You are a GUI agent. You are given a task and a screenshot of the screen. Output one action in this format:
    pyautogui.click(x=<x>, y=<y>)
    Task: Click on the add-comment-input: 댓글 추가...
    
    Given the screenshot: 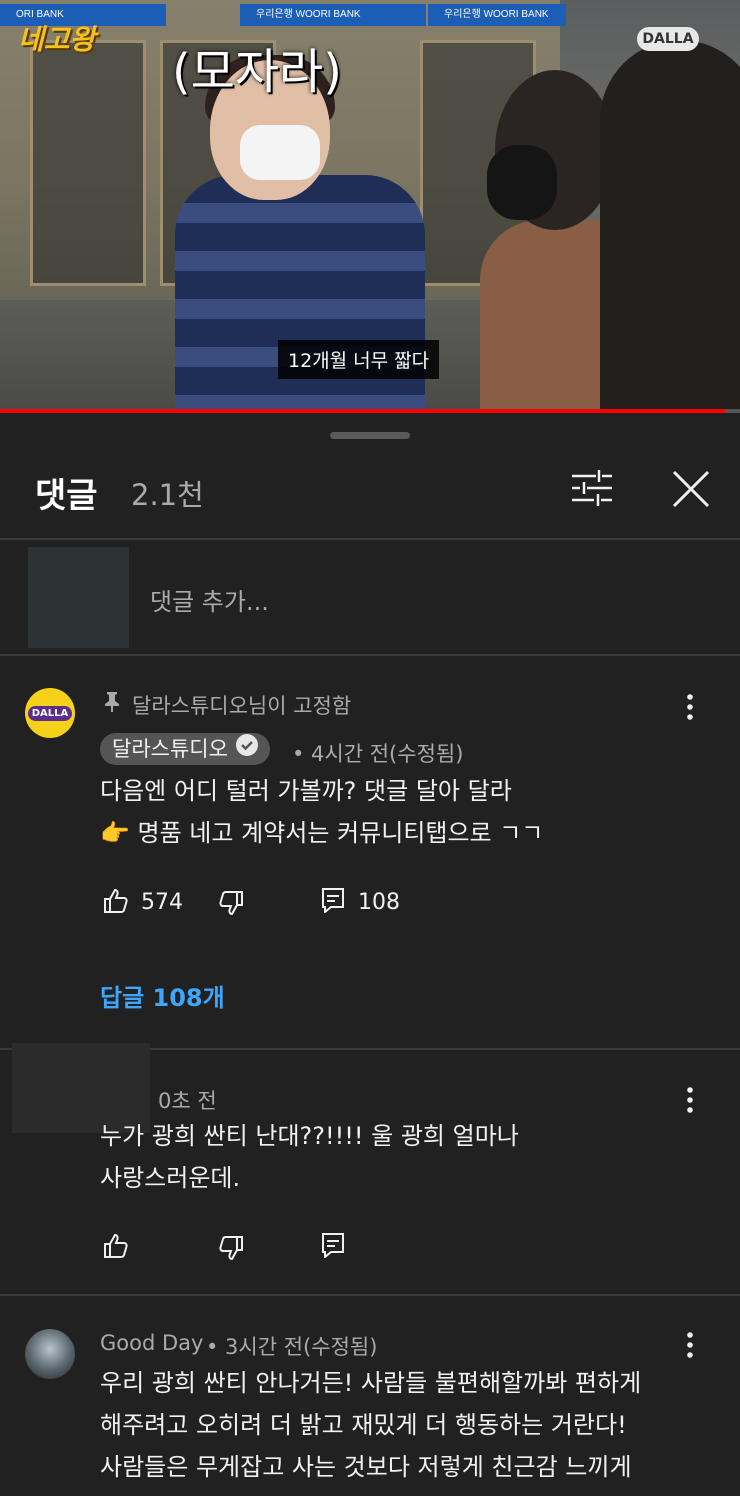 What is the action you would take?
    pyautogui.click(x=209, y=599)
    